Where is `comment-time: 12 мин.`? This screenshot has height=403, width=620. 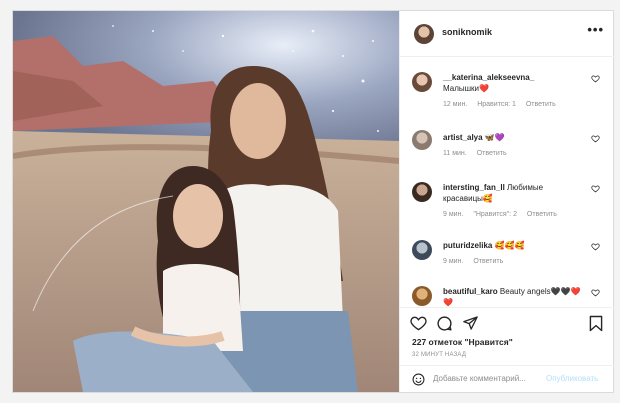 comment-time: 12 мин. is located at coordinates (455, 104).